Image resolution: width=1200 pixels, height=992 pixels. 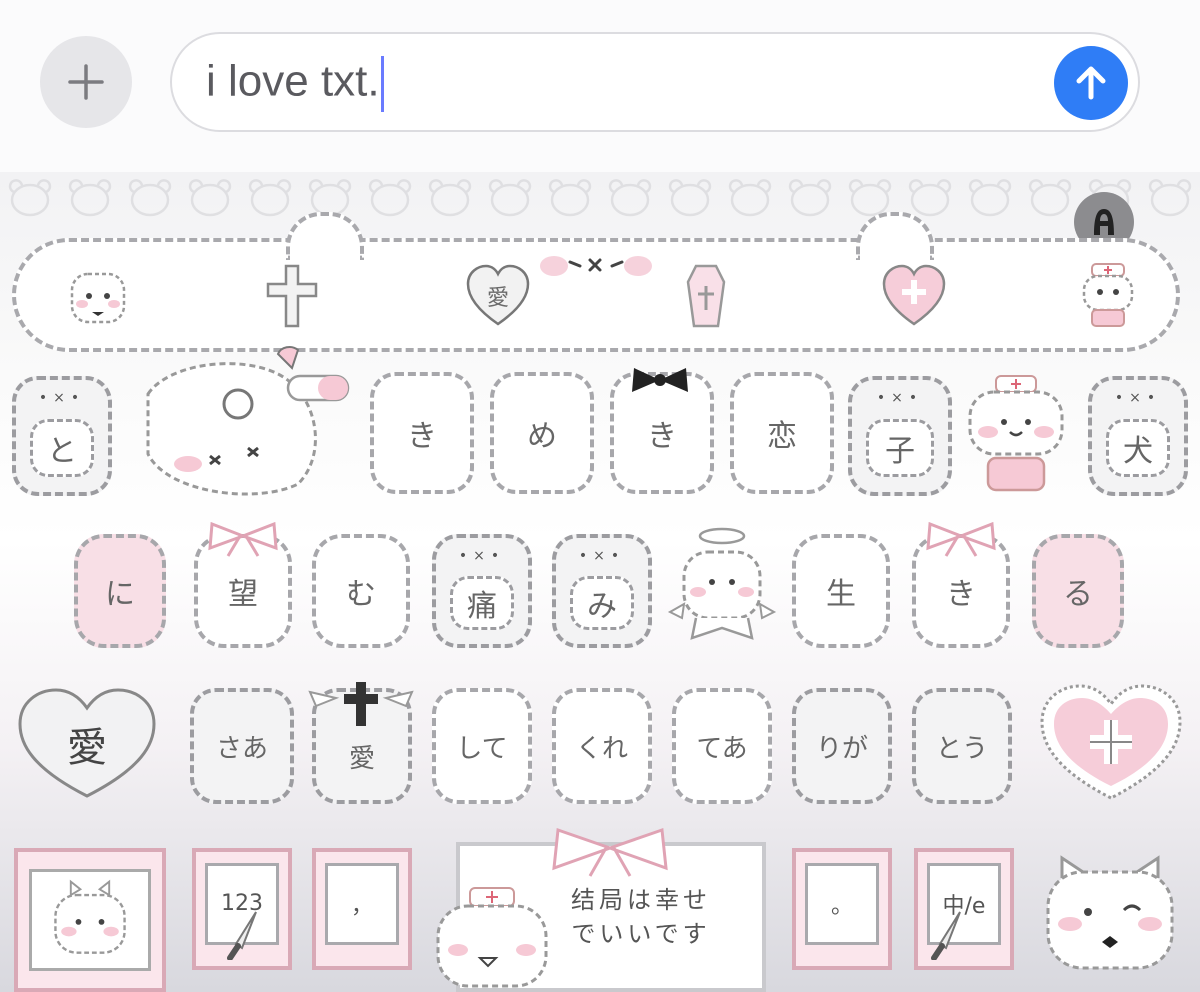 I want to click on key-label: め, so click(x=542, y=436).